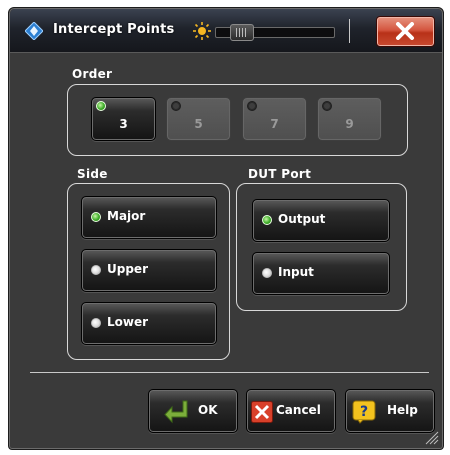  Describe the element at coordinates (176, 412) in the screenshot. I see `enter-arrow-icon` at that location.